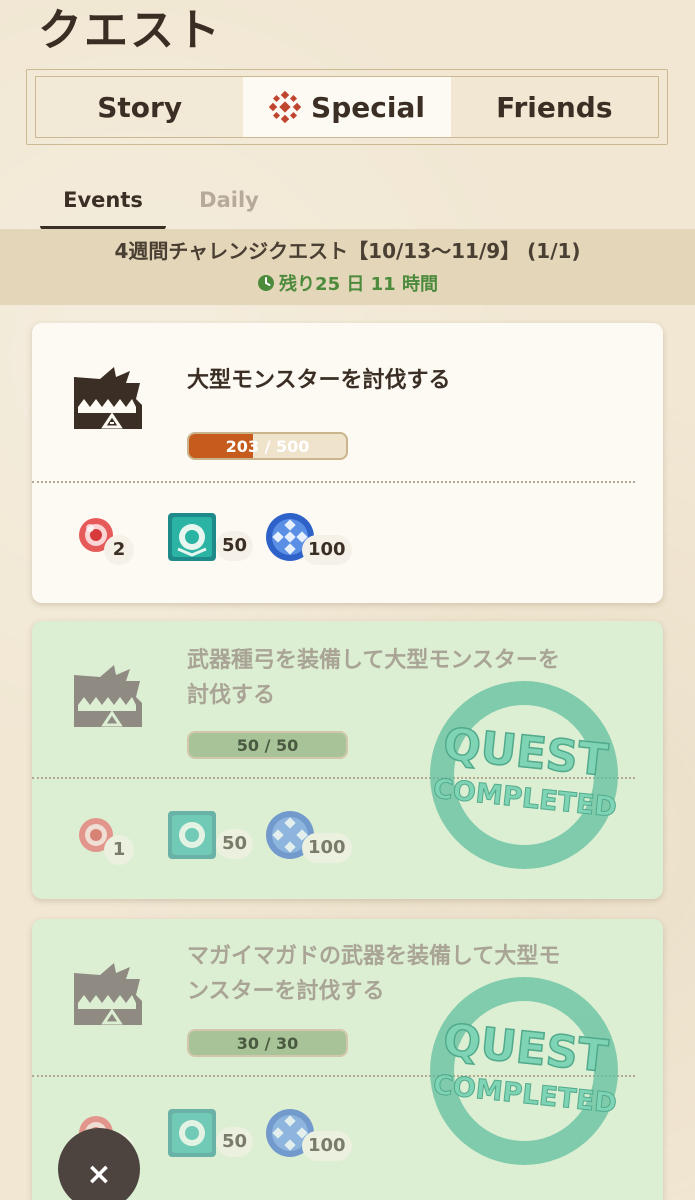 This screenshot has height=1200, width=695. I want to click on progress-text: 203 / 500, so click(267, 446).